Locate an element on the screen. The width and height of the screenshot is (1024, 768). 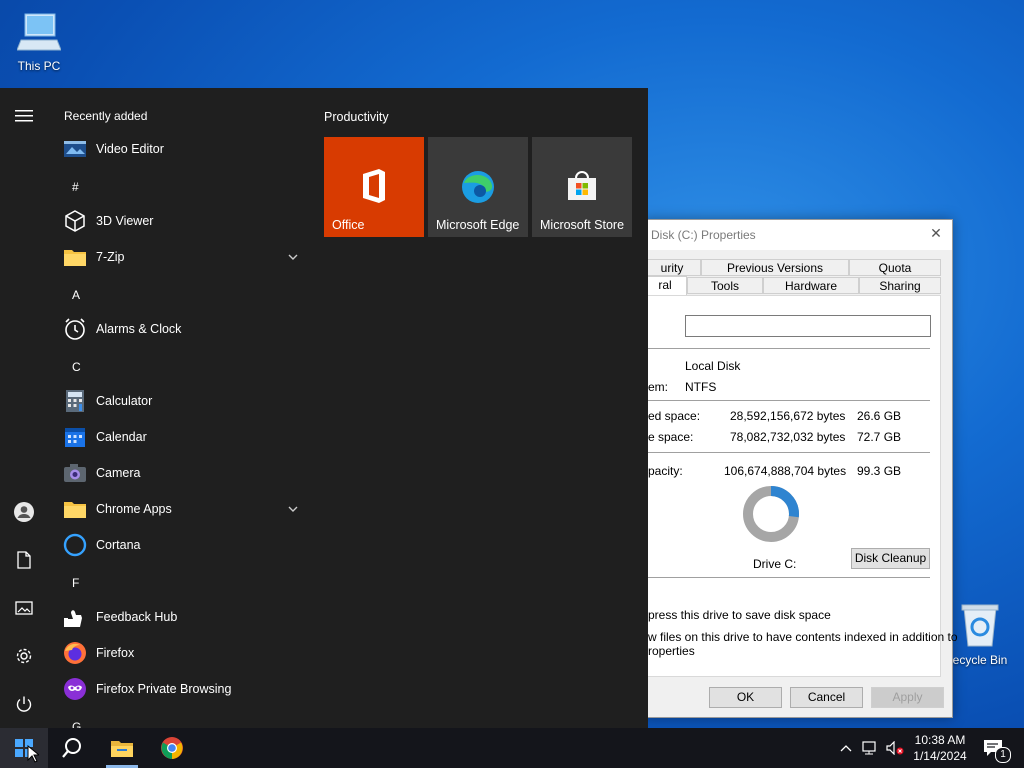
clock-date: 1/14/2024 is located at coordinates (940, 756).